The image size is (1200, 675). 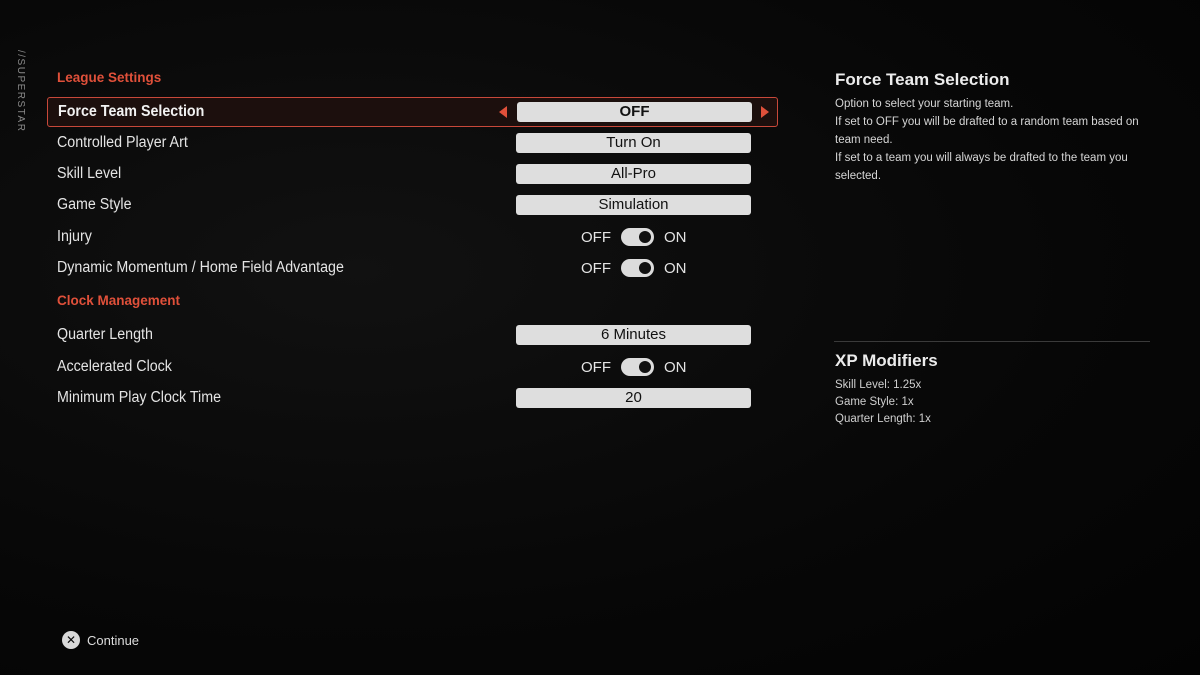 I want to click on continue-button: ✕ Continue, so click(x=100, y=640).